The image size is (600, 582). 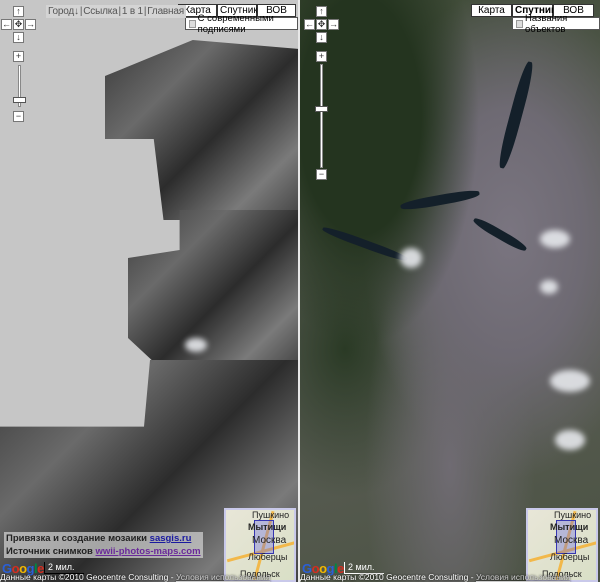 I want to click on object-names-checkbox, so click(x=519, y=23).